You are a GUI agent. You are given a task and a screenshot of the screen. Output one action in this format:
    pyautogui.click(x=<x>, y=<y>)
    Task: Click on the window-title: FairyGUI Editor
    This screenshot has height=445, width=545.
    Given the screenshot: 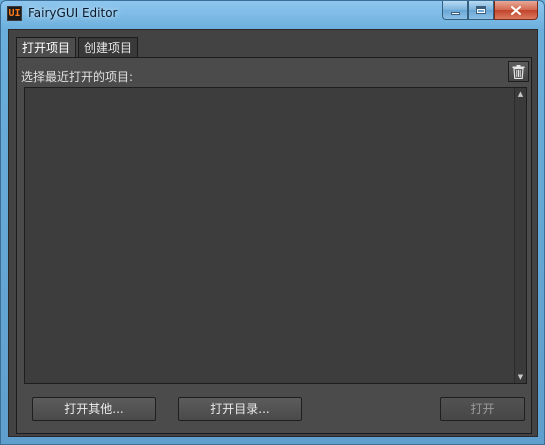 What is the action you would take?
    pyautogui.click(x=73, y=13)
    